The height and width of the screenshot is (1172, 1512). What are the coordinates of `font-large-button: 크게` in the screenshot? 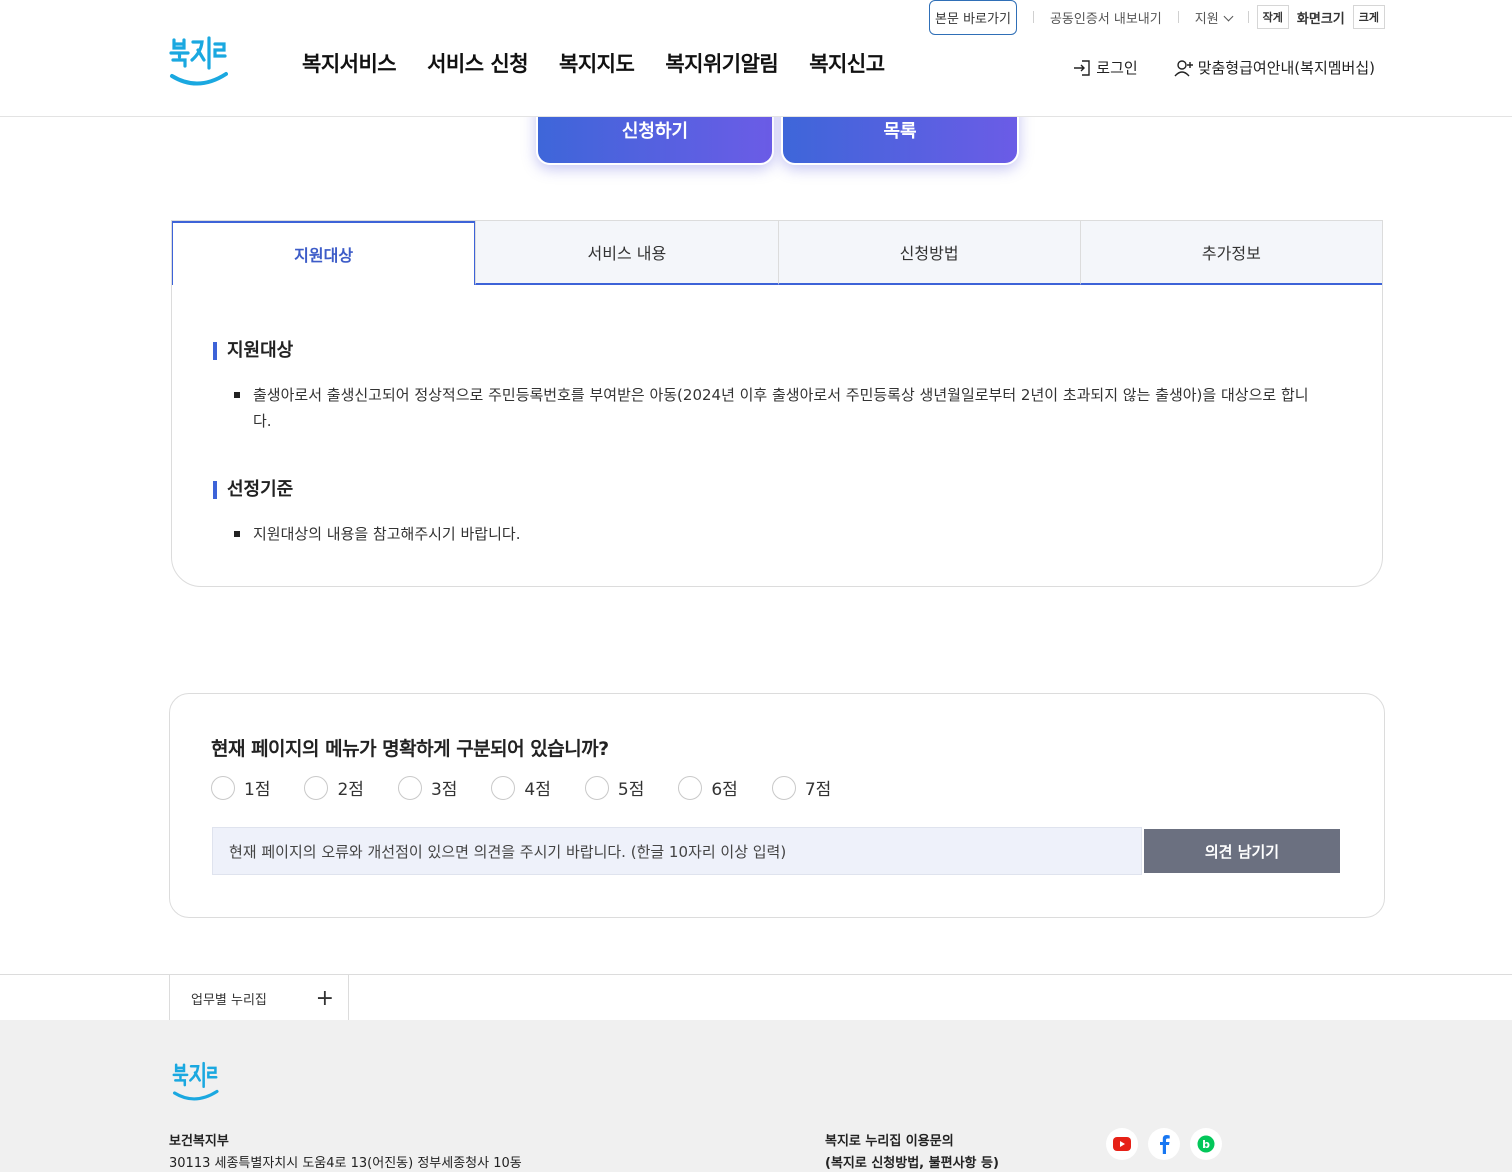 It's located at (1368, 17).